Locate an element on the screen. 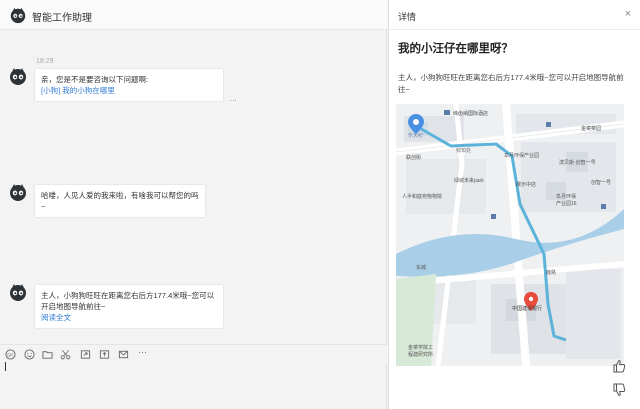 The width and height of the screenshot is (640, 409). message-bubble: 亲，您是不是要咨询以下问题啊: [小狗] 我的小狗在哪里 is located at coordinates (129, 85).